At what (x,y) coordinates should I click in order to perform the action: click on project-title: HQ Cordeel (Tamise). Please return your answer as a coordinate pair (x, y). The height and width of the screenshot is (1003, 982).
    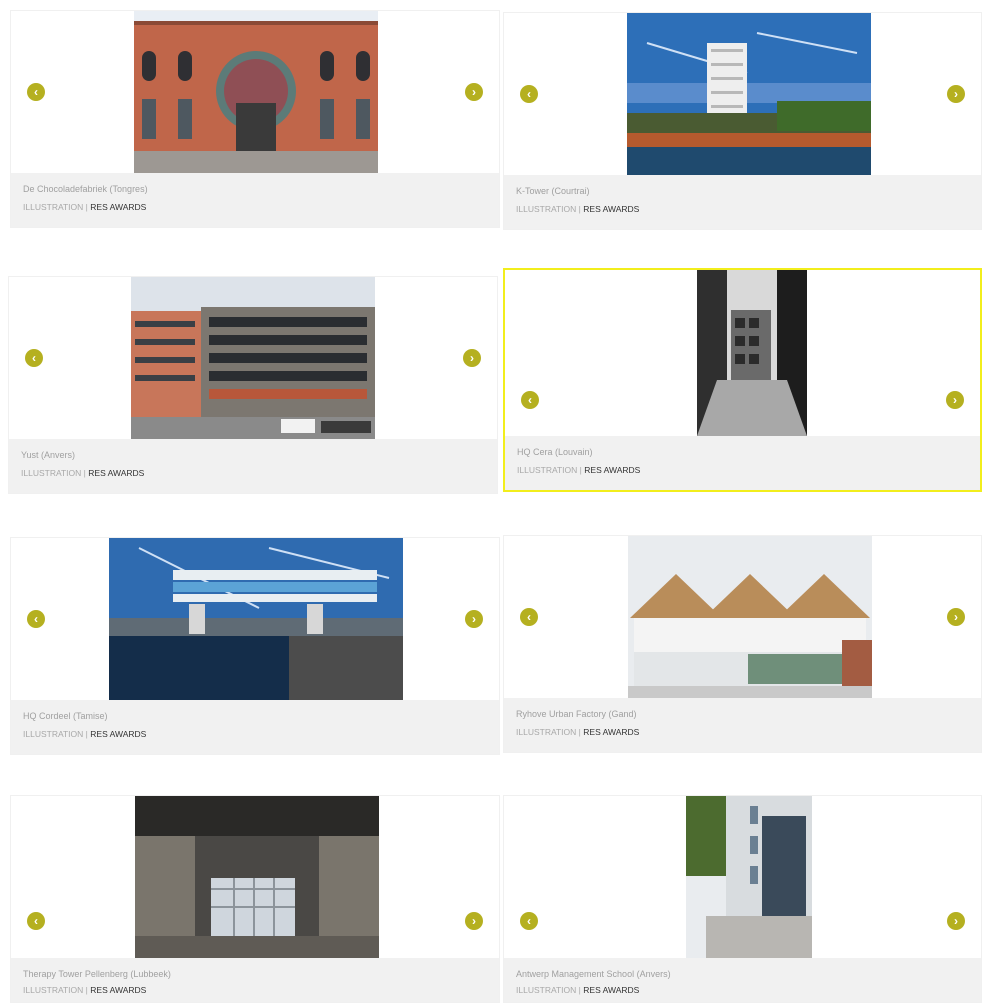
    Looking at the image, I should click on (255, 716).